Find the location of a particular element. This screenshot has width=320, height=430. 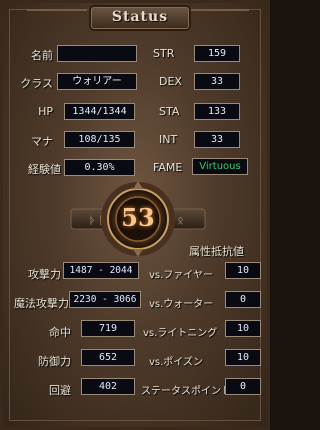

defense-value: 652 is located at coordinates (108, 357).